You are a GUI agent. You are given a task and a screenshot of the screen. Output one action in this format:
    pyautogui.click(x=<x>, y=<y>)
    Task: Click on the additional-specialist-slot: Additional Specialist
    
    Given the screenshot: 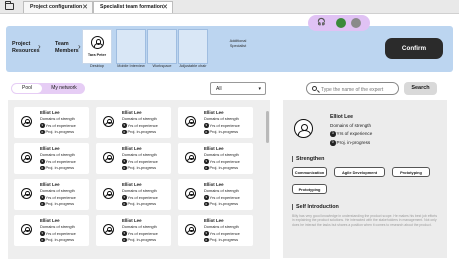 What is the action you would take?
    pyautogui.click(x=238, y=44)
    